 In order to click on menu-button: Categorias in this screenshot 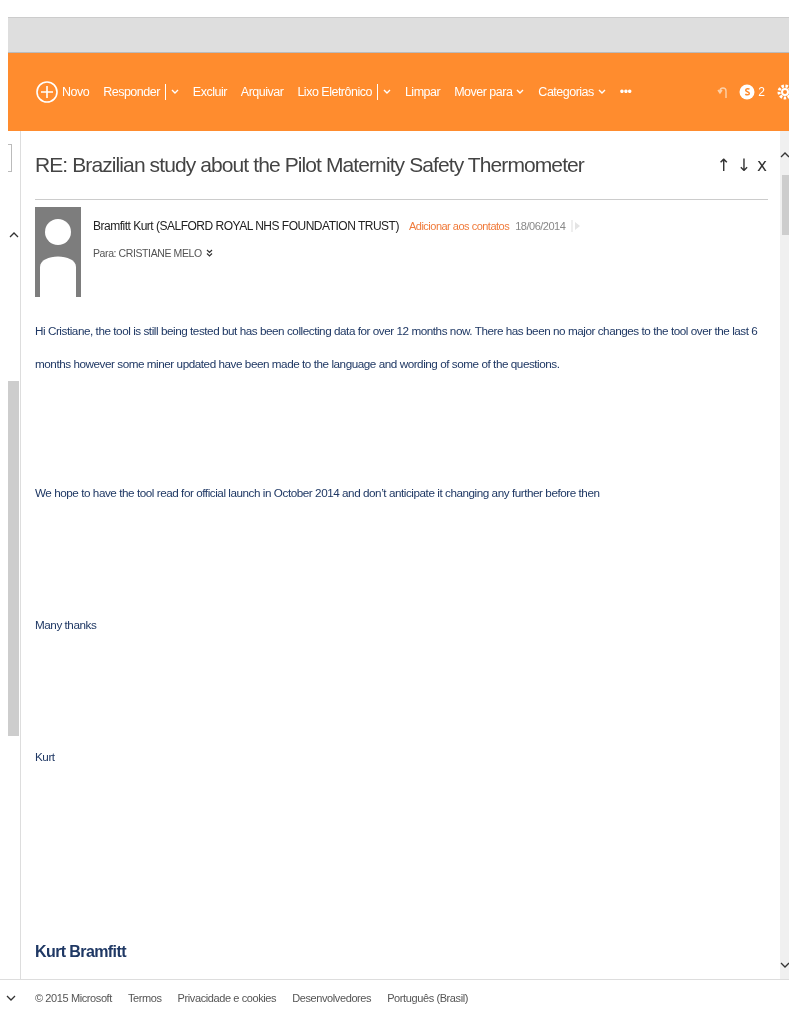, I will do `click(572, 92)`.